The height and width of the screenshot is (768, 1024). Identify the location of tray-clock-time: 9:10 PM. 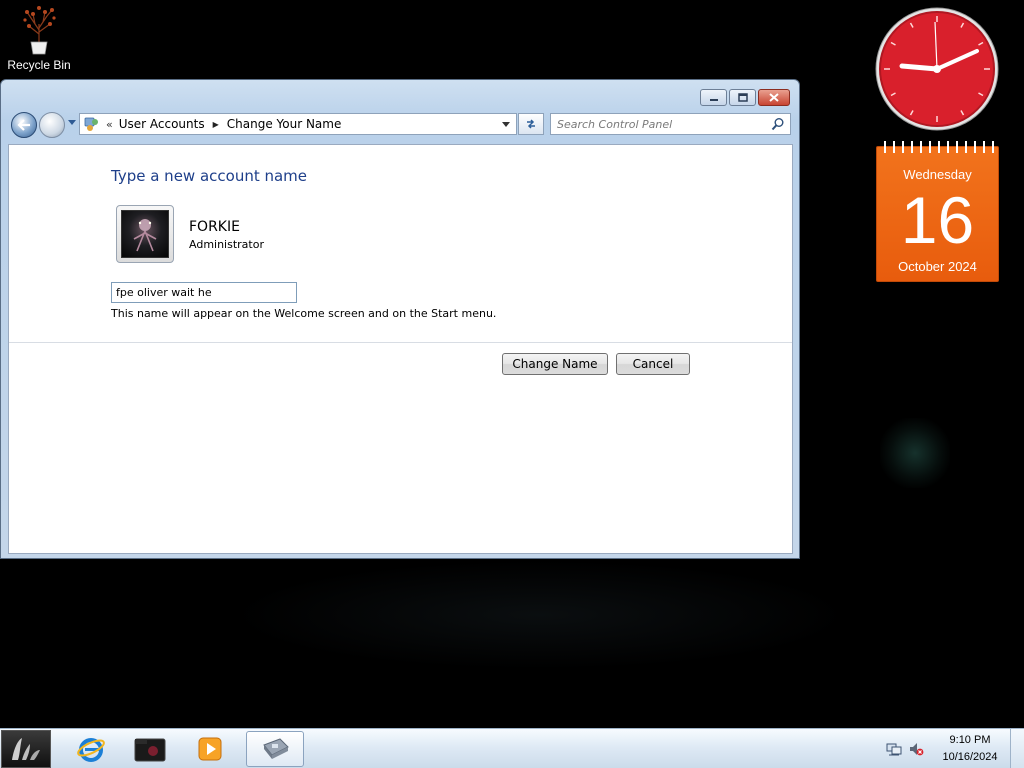
(970, 740).